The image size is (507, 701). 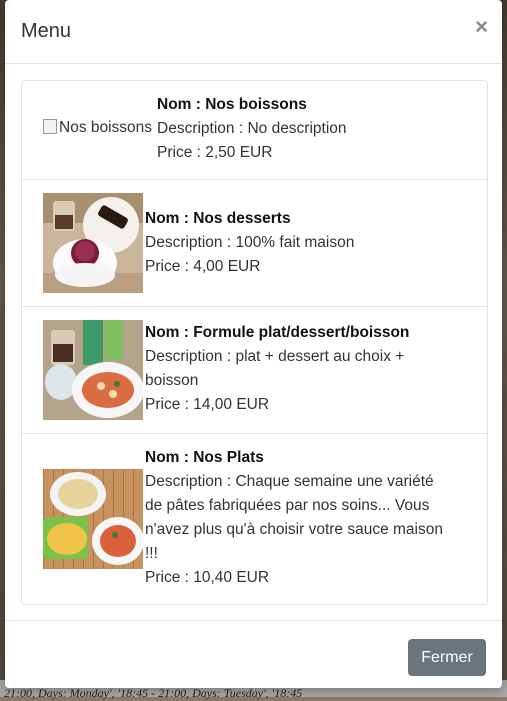 I want to click on item-name: Nom : Nos desserts, so click(x=218, y=218).